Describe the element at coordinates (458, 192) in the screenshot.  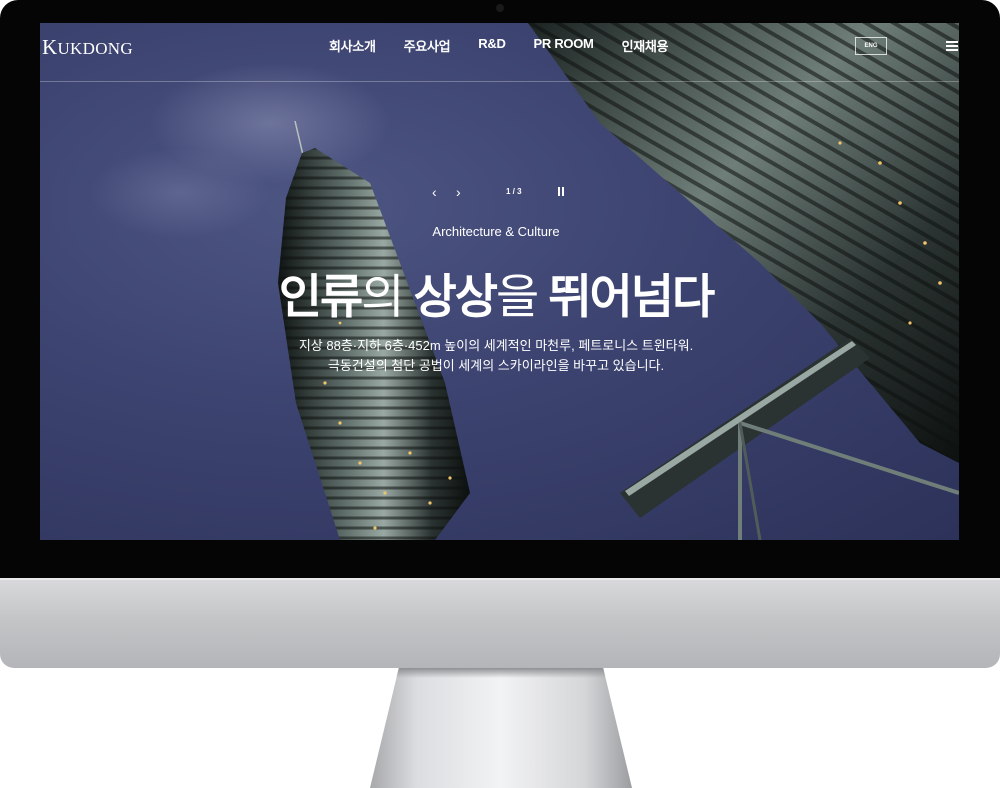
I see `chevron-right-icon: ›` at that location.